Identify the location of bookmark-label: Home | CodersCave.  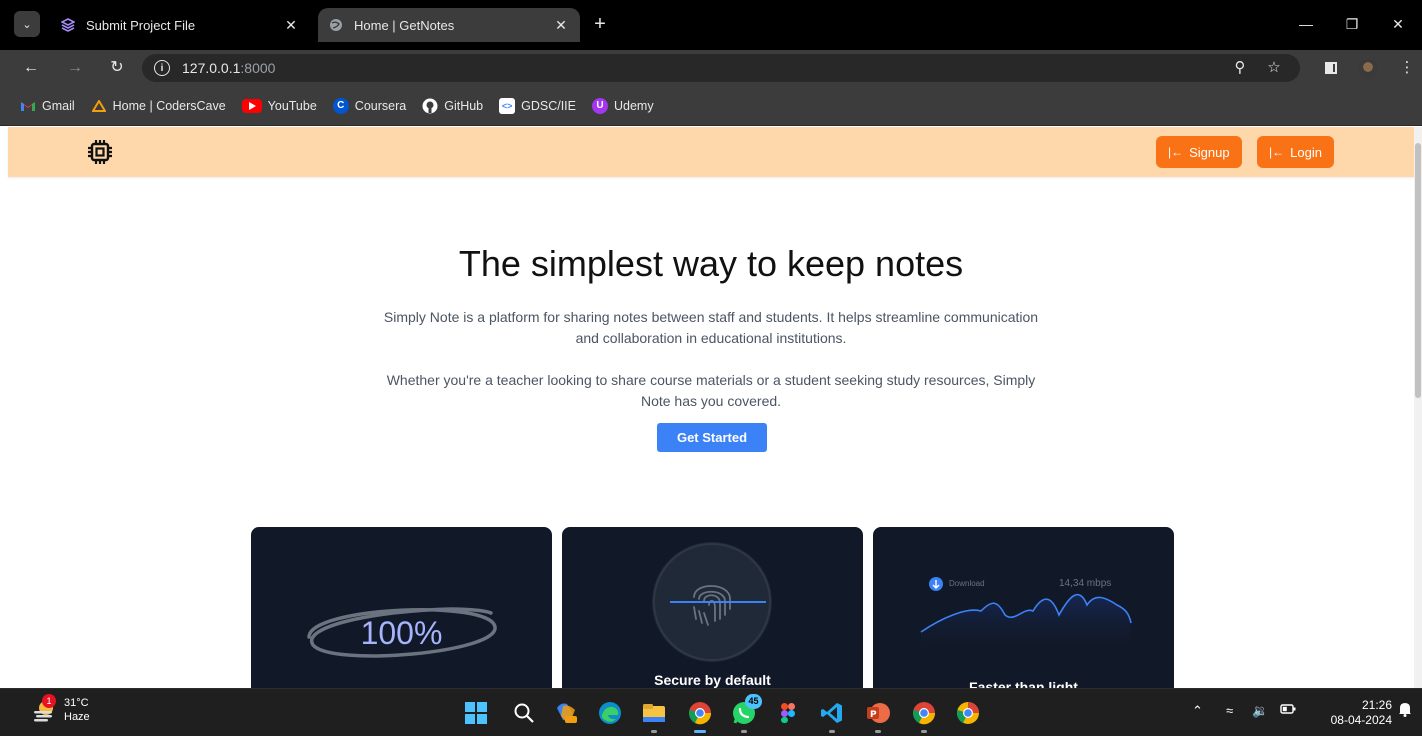
(169, 105).